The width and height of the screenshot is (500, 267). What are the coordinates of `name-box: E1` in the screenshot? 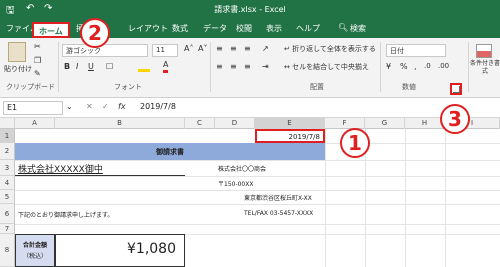 It's located at (33, 108).